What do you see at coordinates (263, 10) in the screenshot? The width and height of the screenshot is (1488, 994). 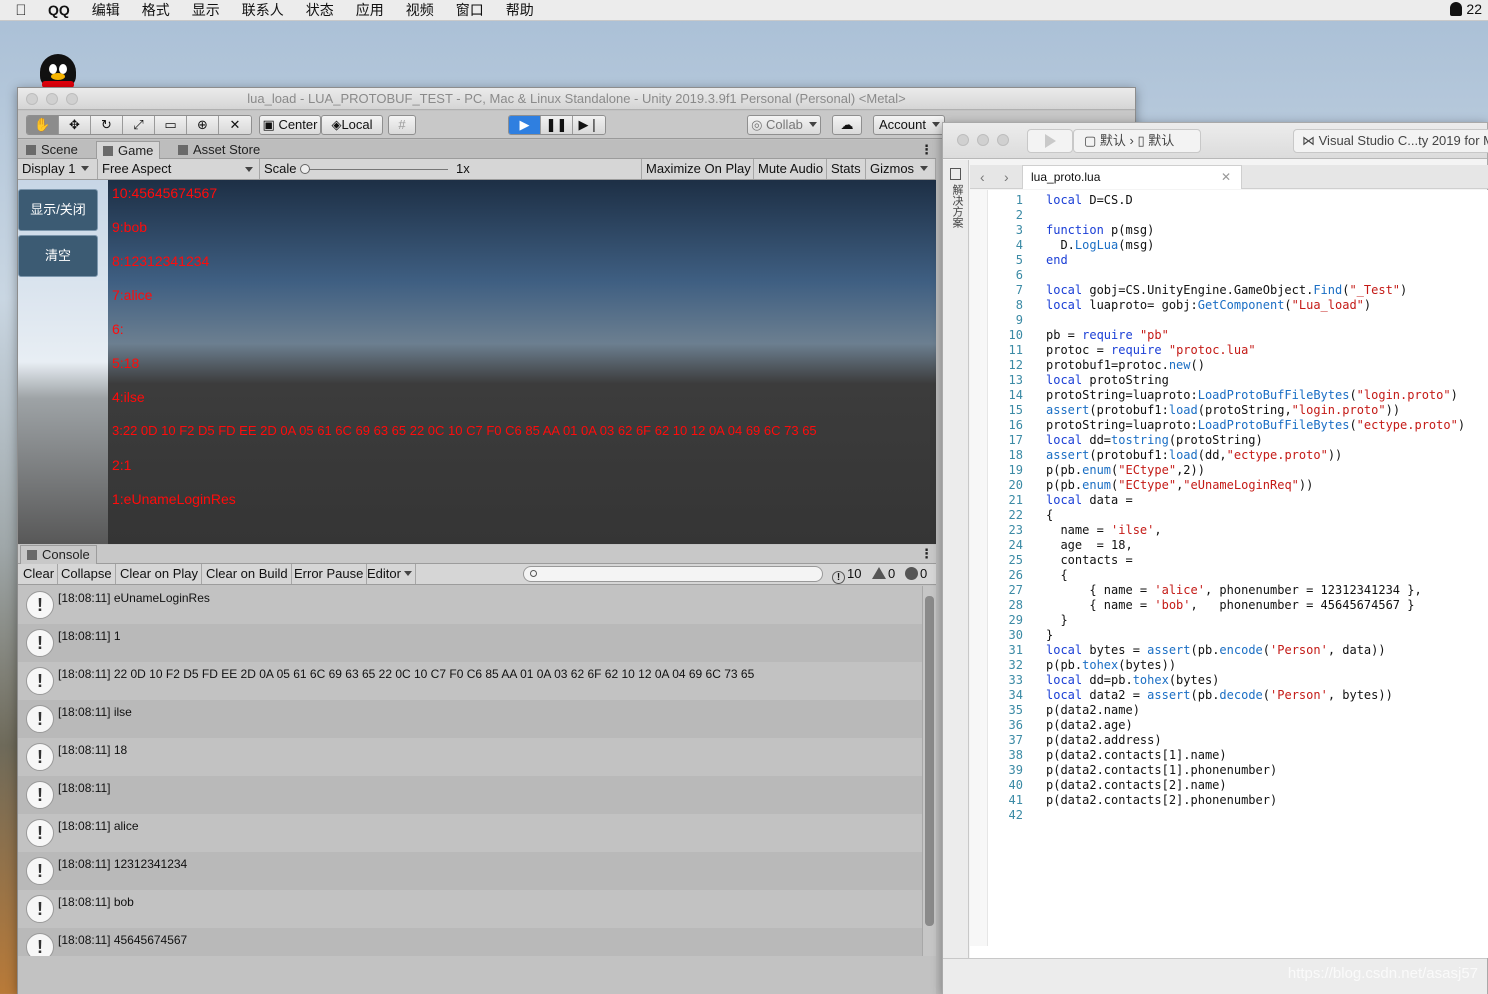 I see `menu-contacts: 联系人` at bounding box center [263, 10].